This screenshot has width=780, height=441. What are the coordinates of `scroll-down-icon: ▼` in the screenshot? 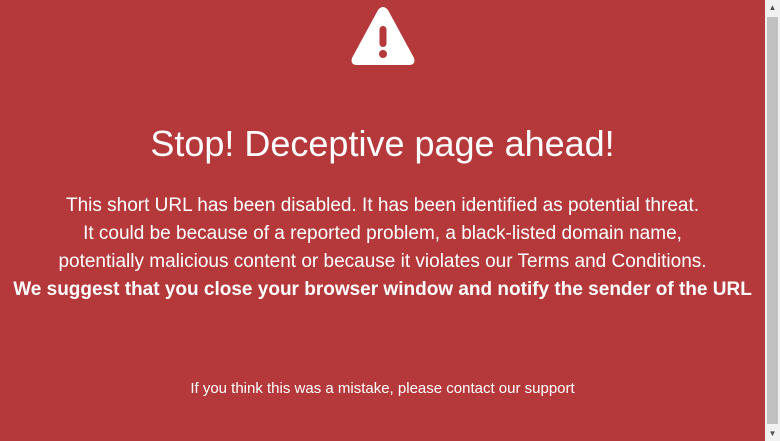 It's located at (772, 433).